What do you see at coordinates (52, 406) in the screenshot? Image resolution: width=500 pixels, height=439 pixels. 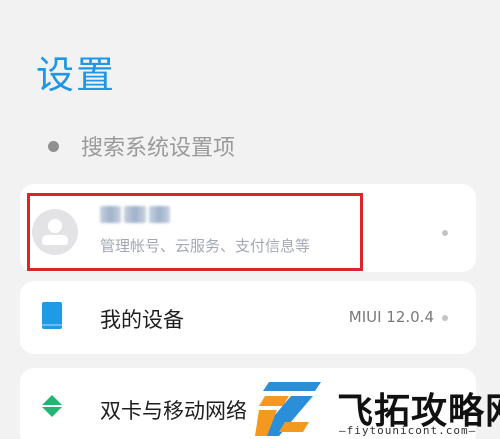 I see `sim-network-icon` at bounding box center [52, 406].